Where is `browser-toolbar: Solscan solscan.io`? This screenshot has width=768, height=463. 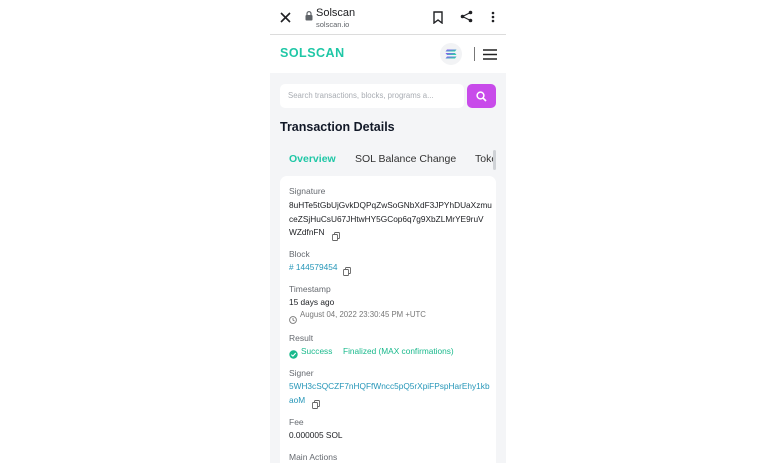 browser-toolbar: Solscan solscan.io is located at coordinates (388, 17).